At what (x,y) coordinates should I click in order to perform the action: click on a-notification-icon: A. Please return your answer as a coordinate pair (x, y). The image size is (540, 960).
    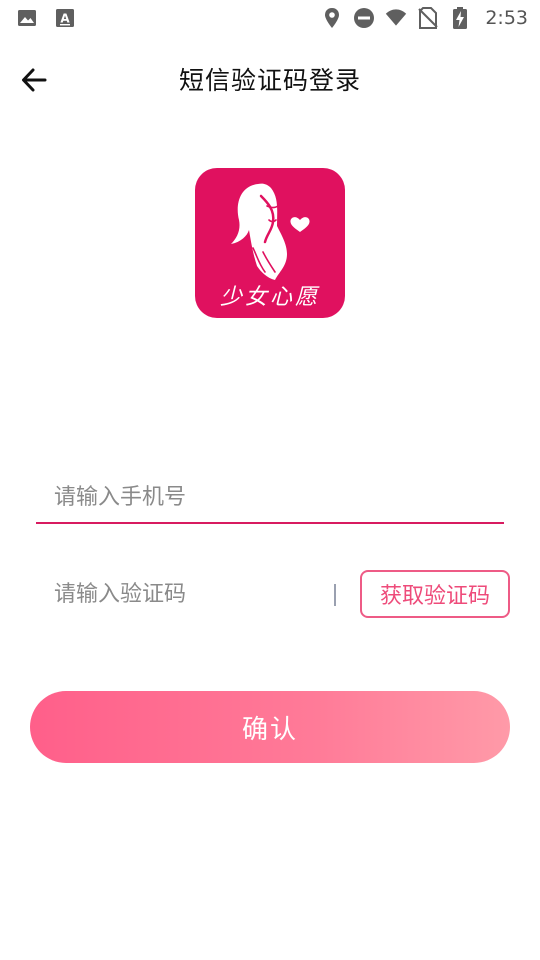
    Looking at the image, I should click on (65, 18).